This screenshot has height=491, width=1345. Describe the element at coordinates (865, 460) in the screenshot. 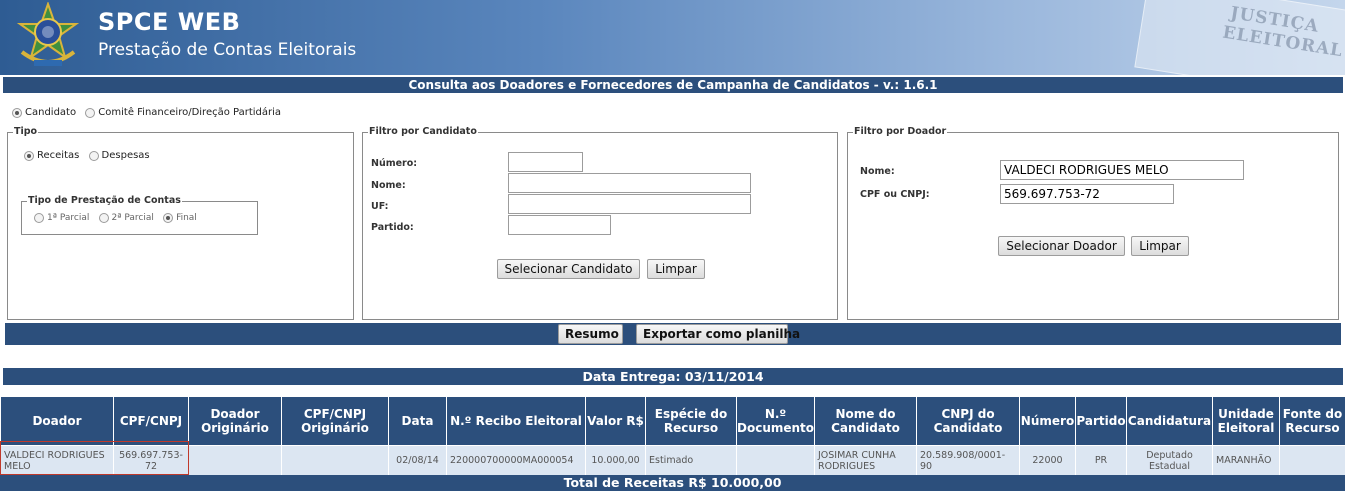

I see `cell-nome-candidato: JOSIMAR CUNHA RODRIGUES` at that location.